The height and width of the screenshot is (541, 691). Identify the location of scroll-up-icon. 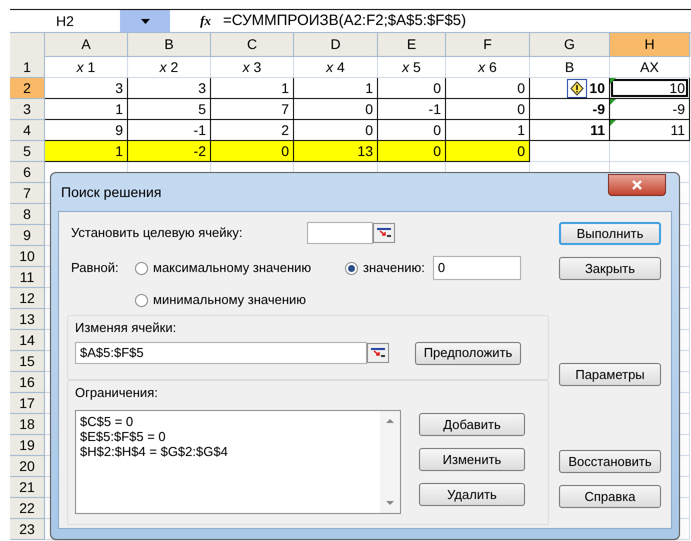
(390, 421).